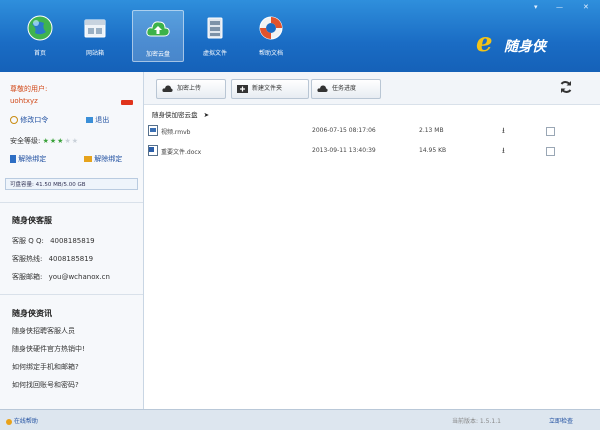  What do you see at coordinates (525, 47) in the screenshot?
I see `brand-name: 随身侠` at bounding box center [525, 47].